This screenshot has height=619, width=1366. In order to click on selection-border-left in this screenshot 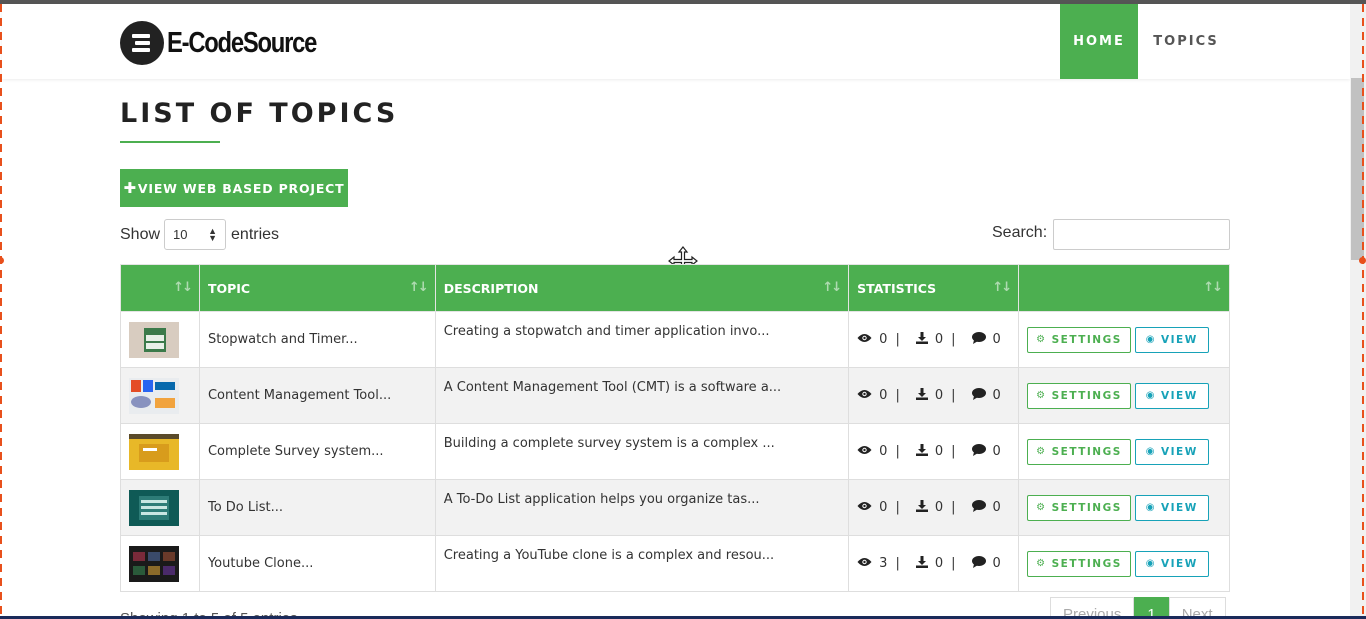, I will do `click(1, 310)`.